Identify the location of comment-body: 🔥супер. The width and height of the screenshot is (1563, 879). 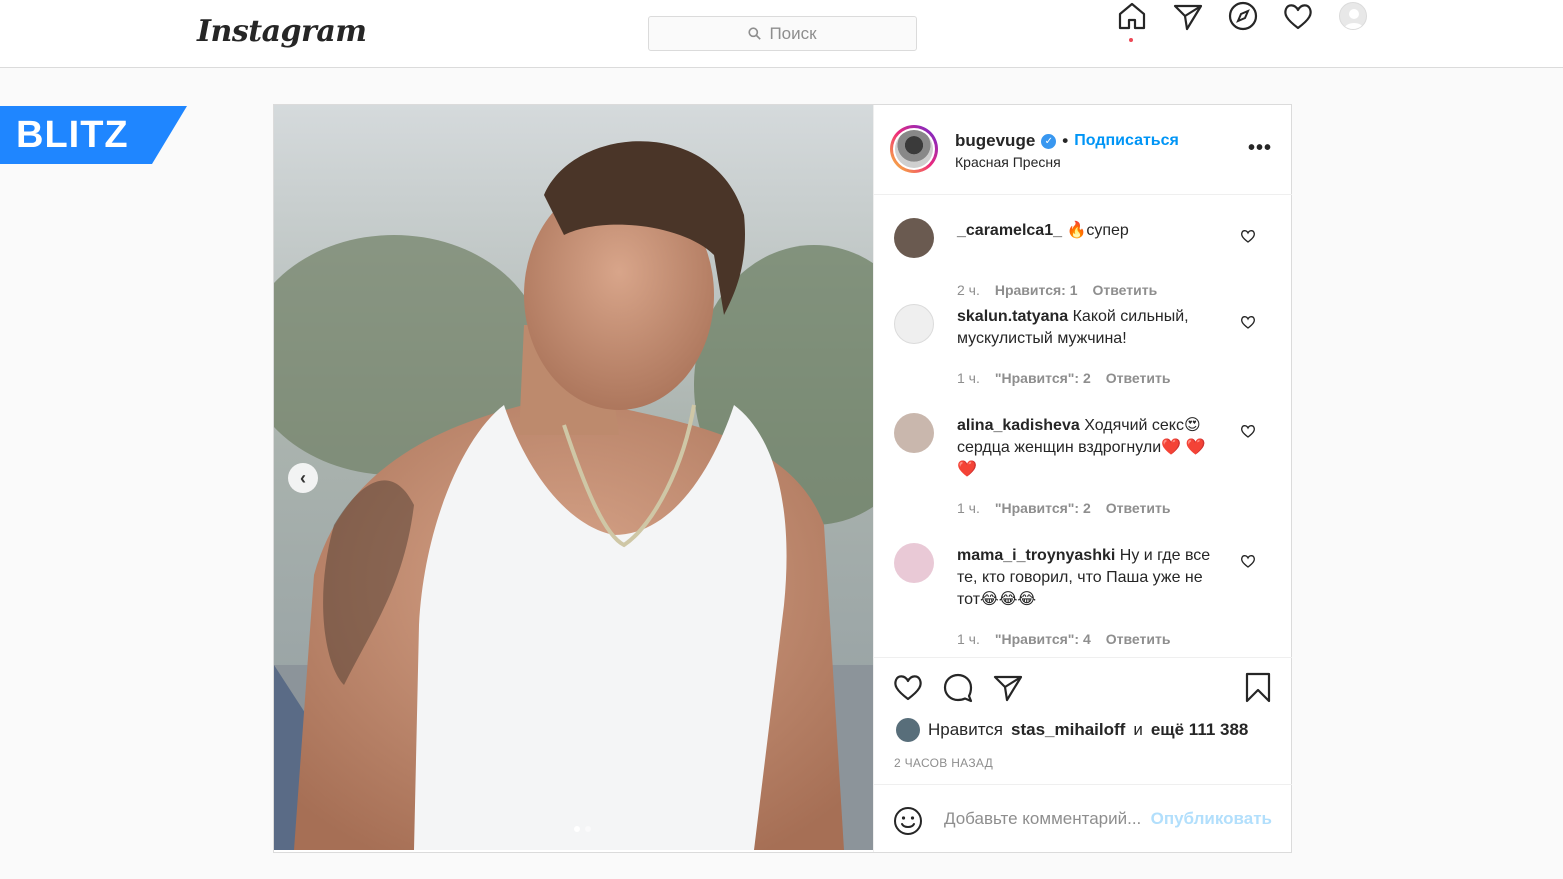
(1097, 230).